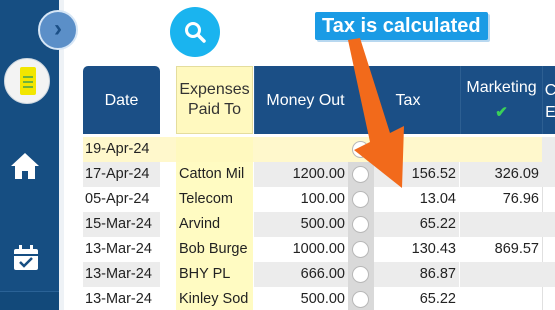 The image size is (555, 310). What do you see at coordinates (501, 199) in the screenshot?
I see `cell-marketing: 76.96` at bounding box center [501, 199].